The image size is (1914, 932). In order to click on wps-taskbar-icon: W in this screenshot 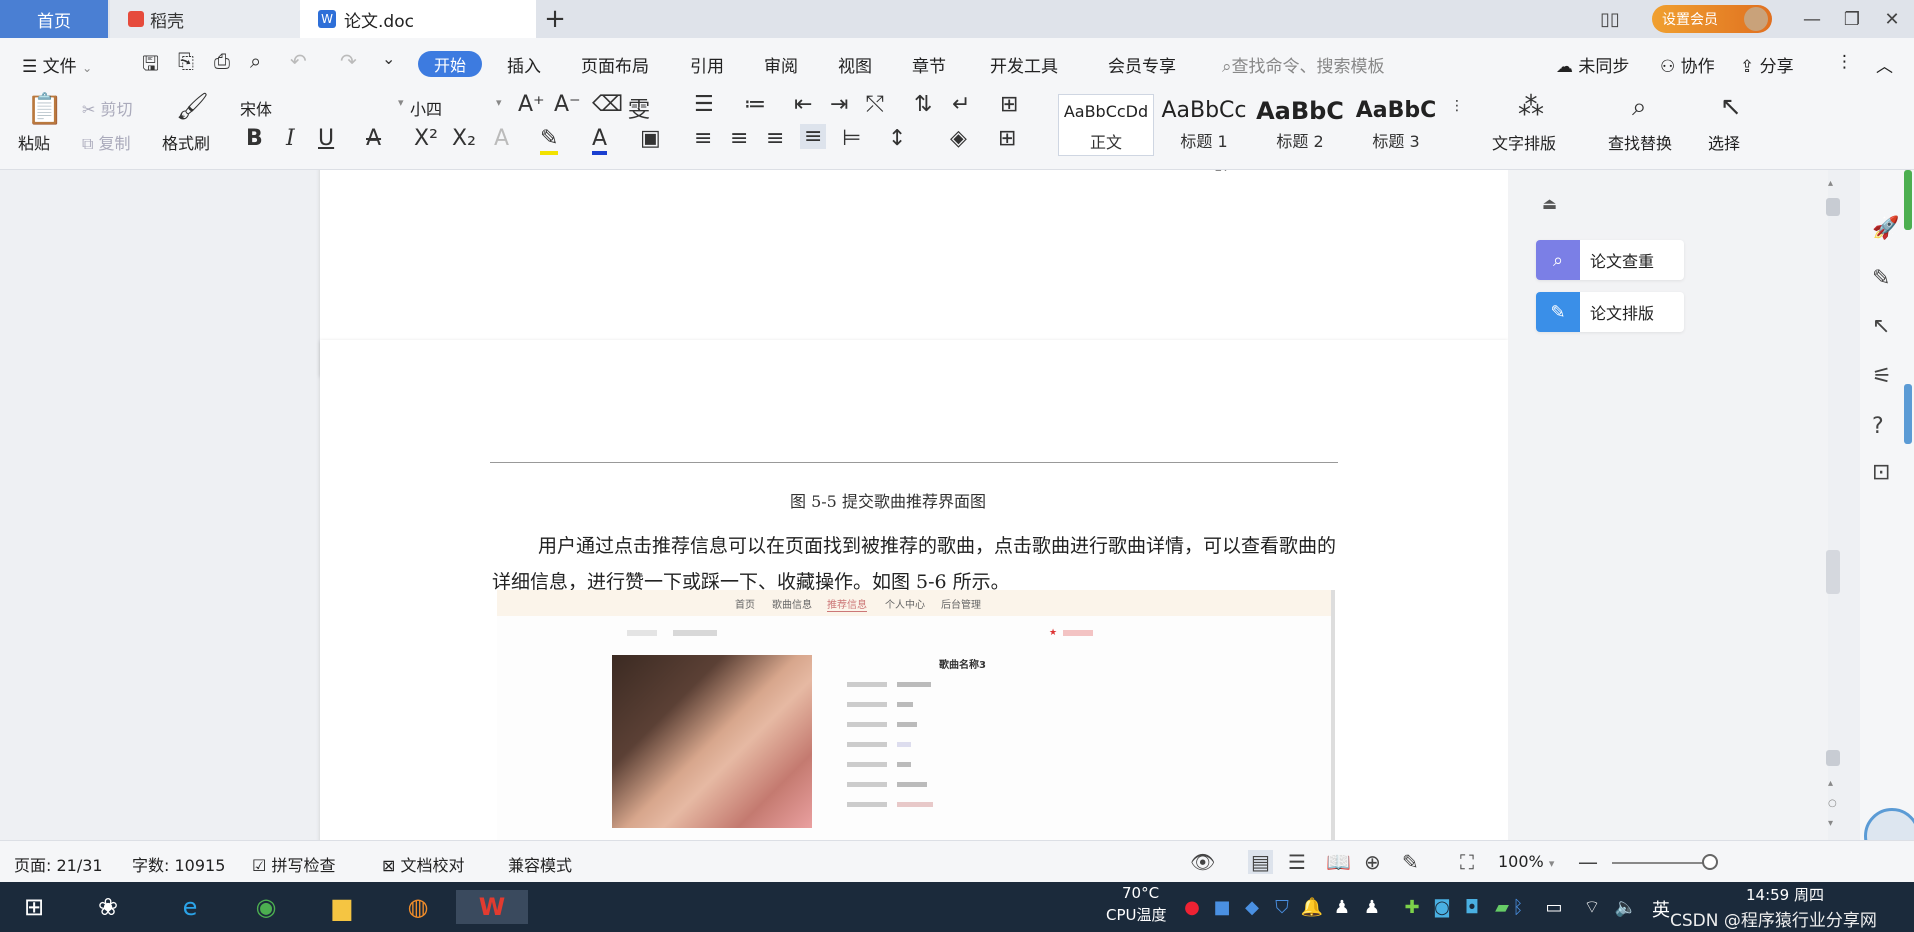, I will do `click(492, 907)`.